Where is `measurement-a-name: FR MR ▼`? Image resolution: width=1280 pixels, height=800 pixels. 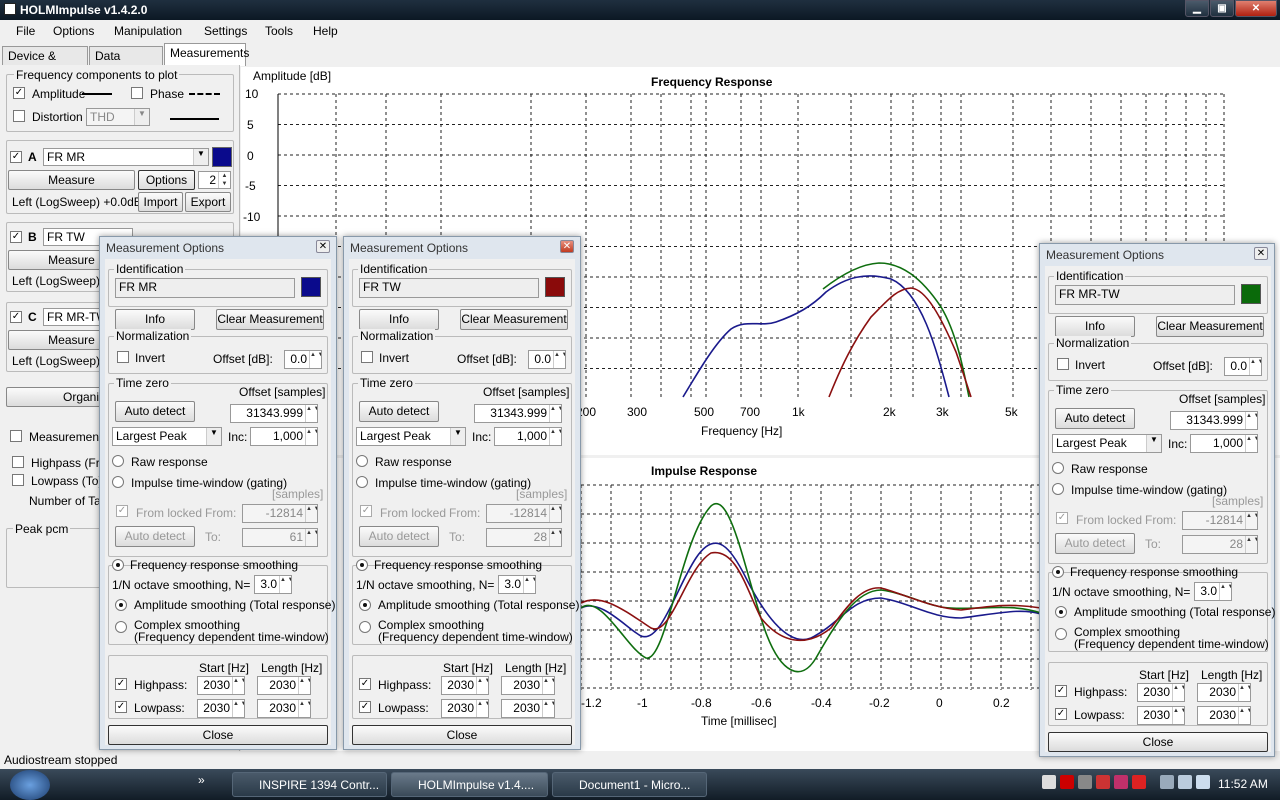 measurement-a-name: FR MR ▼ is located at coordinates (126, 157).